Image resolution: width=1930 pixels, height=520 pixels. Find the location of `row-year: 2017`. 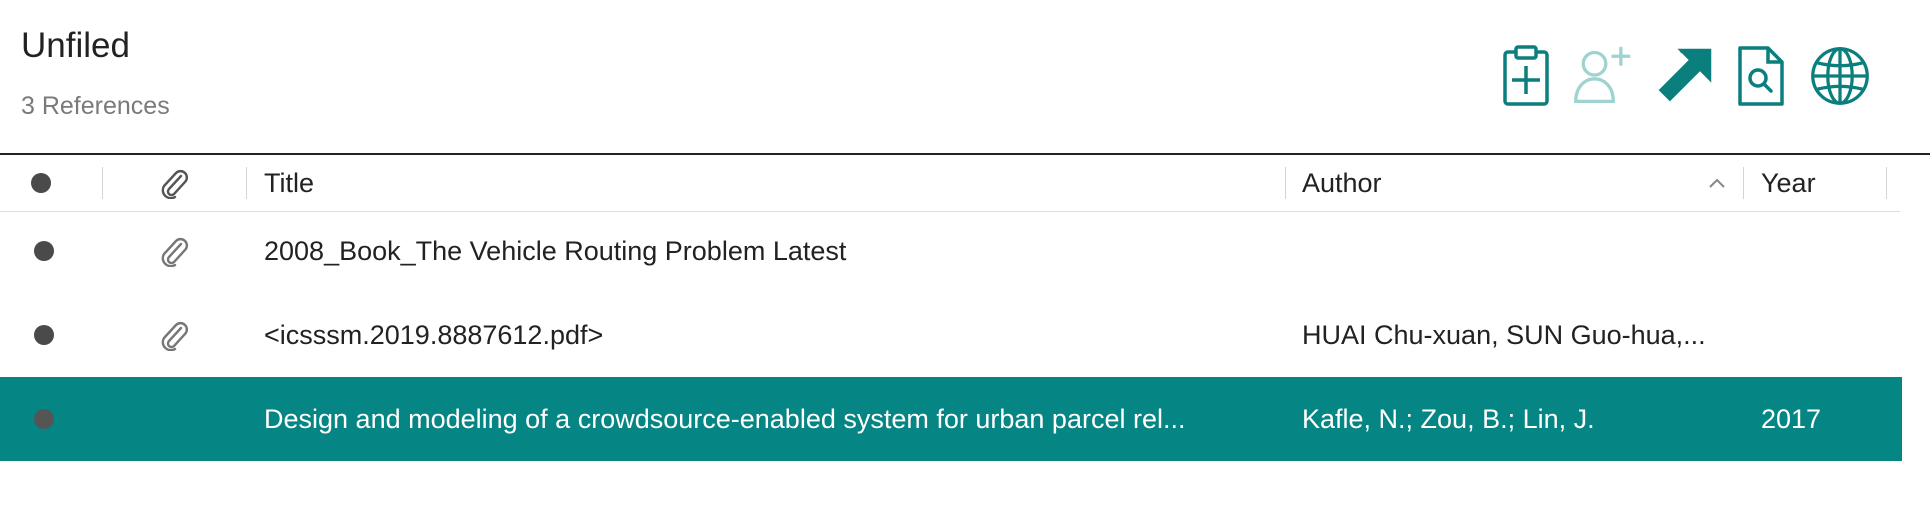

row-year: 2017 is located at coordinates (1791, 418).